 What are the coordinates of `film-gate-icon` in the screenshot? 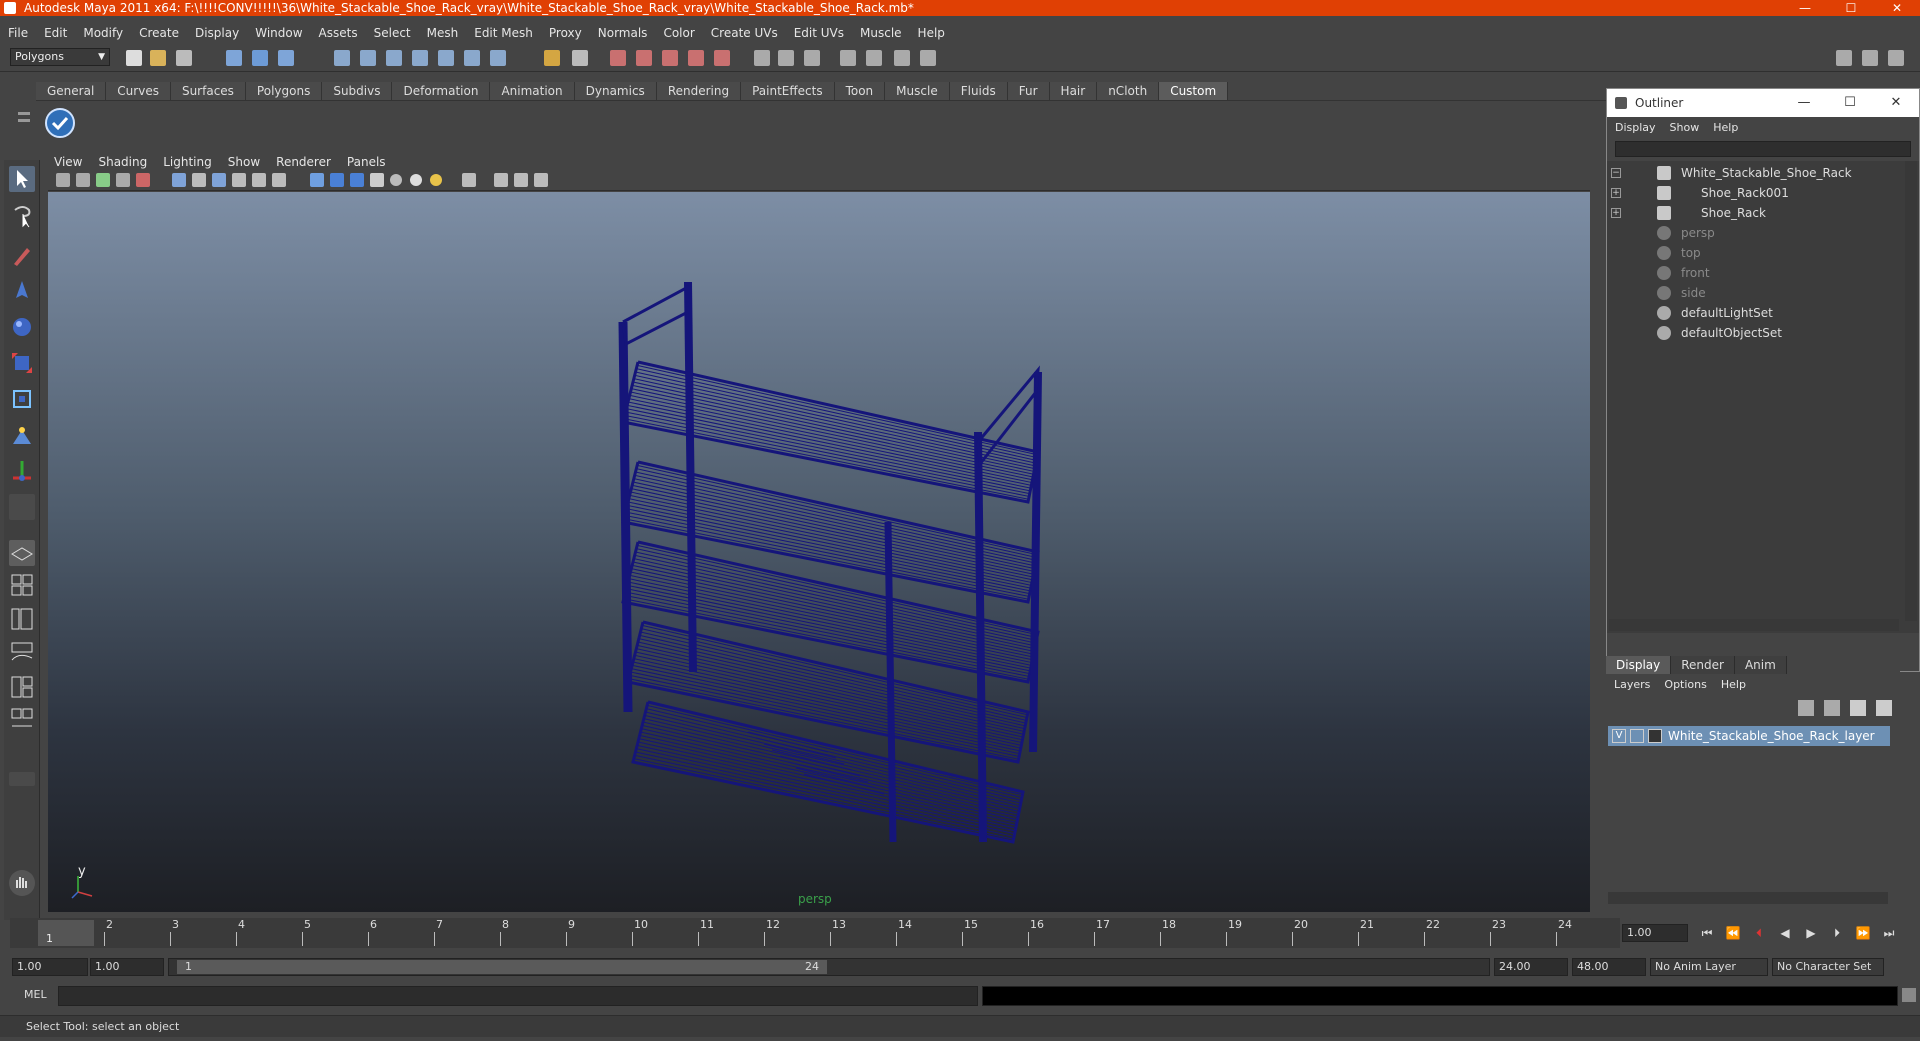 It's located at (143, 180).